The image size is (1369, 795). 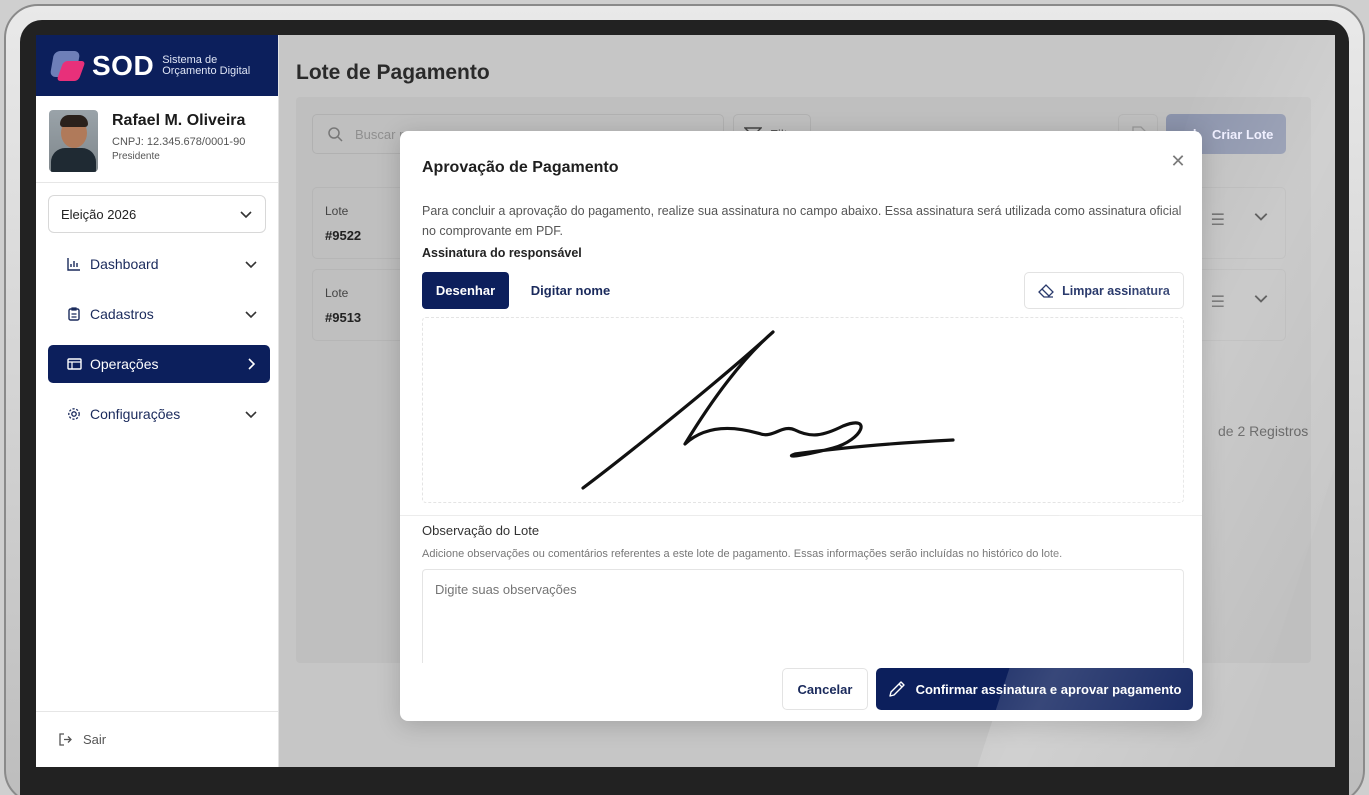 What do you see at coordinates (73, 141) in the screenshot?
I see `avatar` at bounding box center [73, 141].